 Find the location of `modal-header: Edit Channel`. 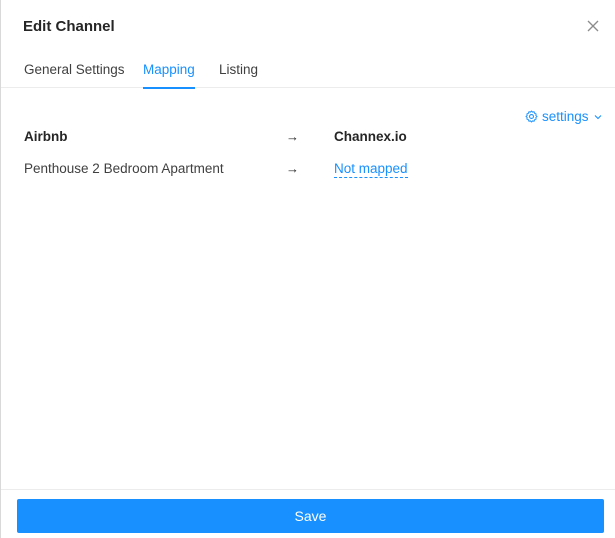

modal-header: Edit Channel is located at coordinates (308, 28).